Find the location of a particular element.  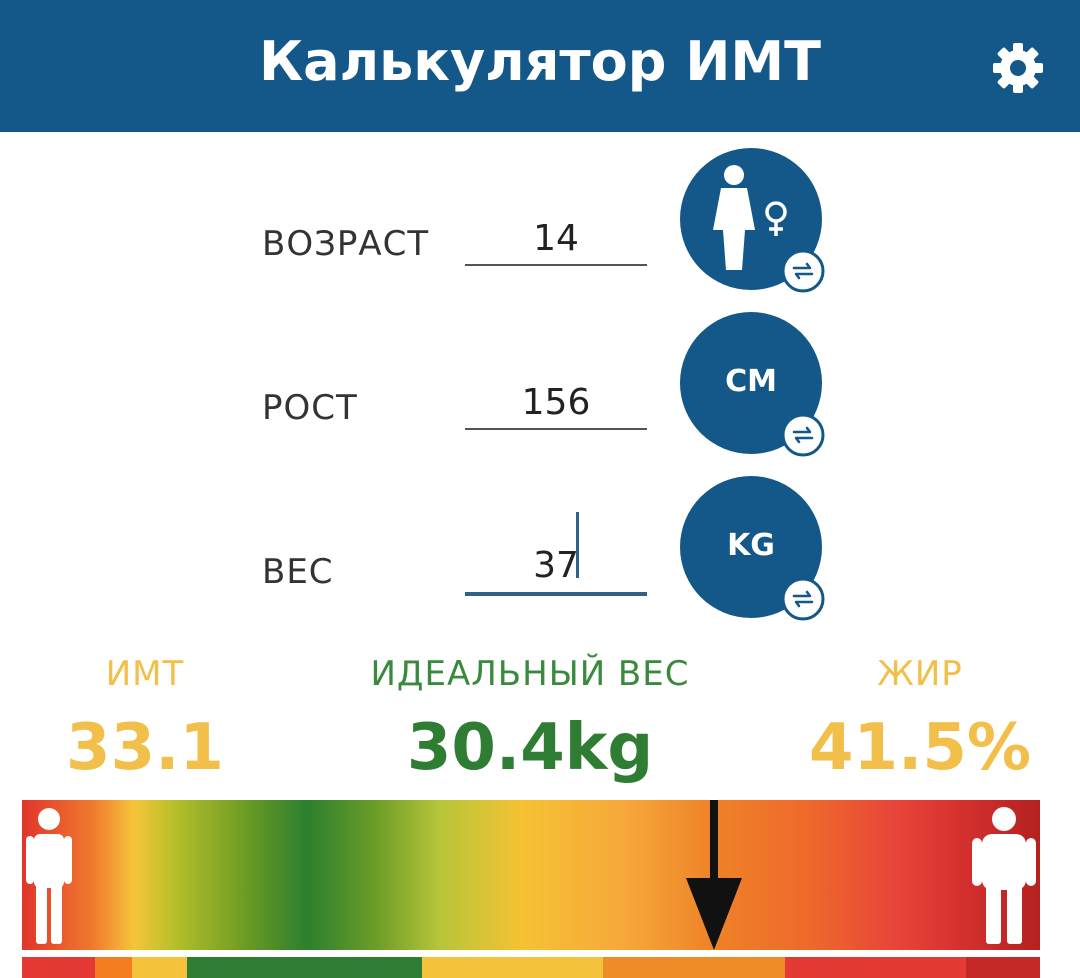

height-unit-label: CM is located at coordinates (751, 381).